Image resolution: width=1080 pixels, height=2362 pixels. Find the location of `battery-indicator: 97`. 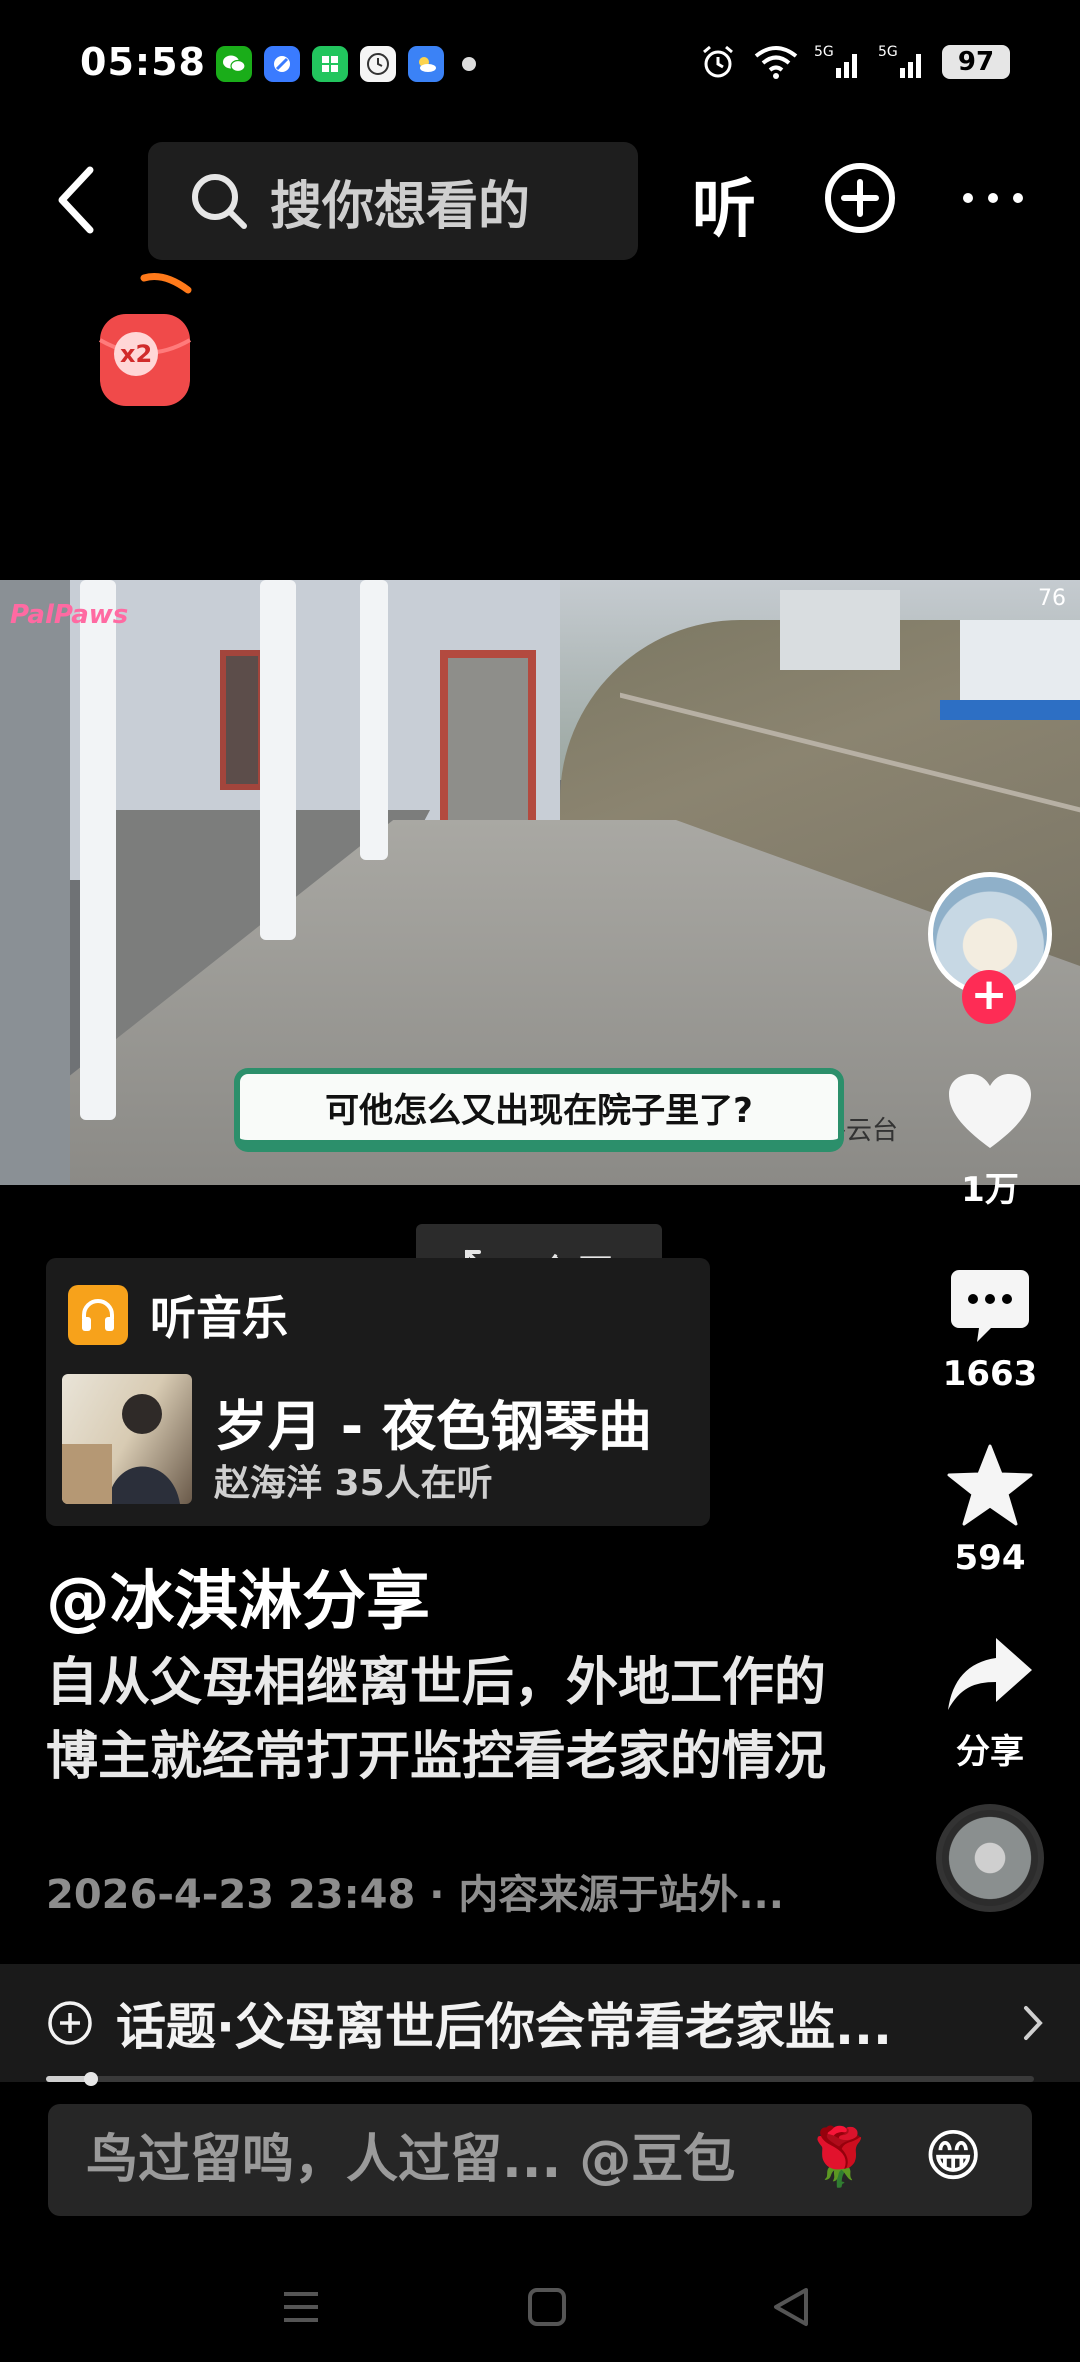

battery-indicator: 97 is located at coordinates (976, 62).